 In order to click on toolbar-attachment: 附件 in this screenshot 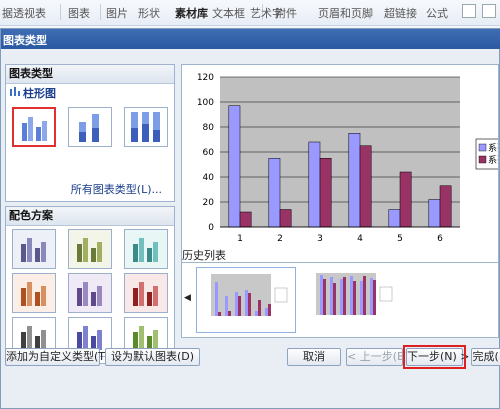, I will do `click(286, 13)`.